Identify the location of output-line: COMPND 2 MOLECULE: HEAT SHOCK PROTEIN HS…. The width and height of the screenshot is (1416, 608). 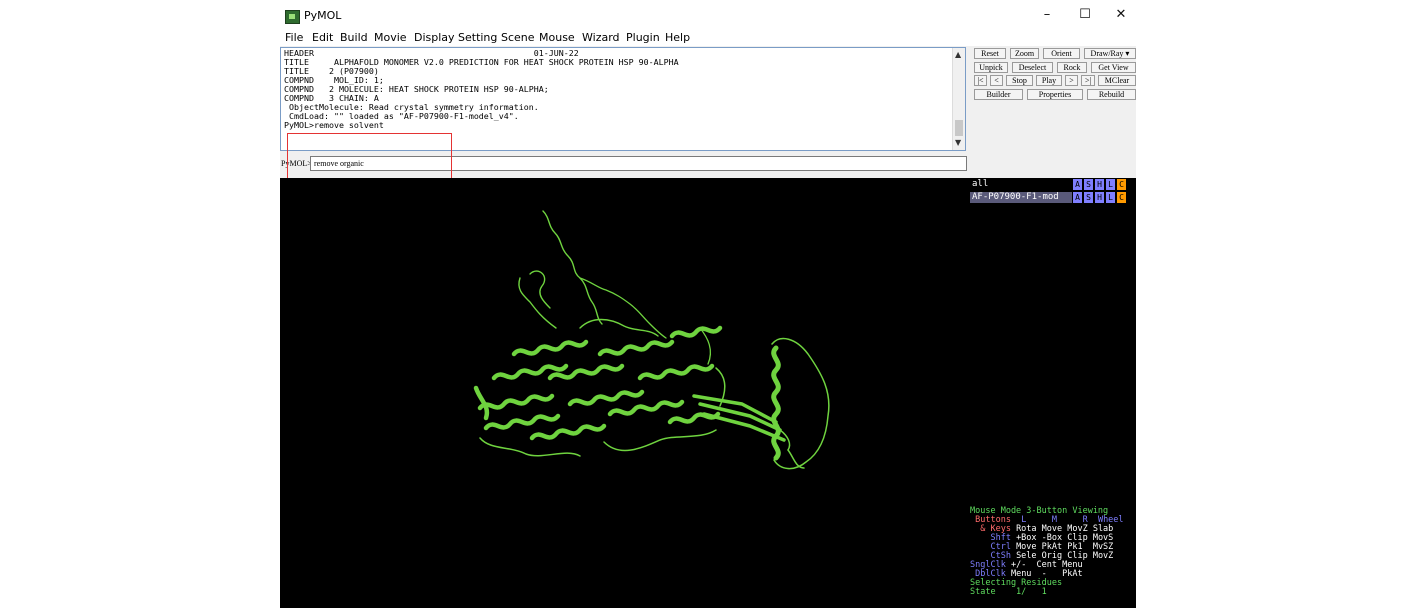
(416, 89).